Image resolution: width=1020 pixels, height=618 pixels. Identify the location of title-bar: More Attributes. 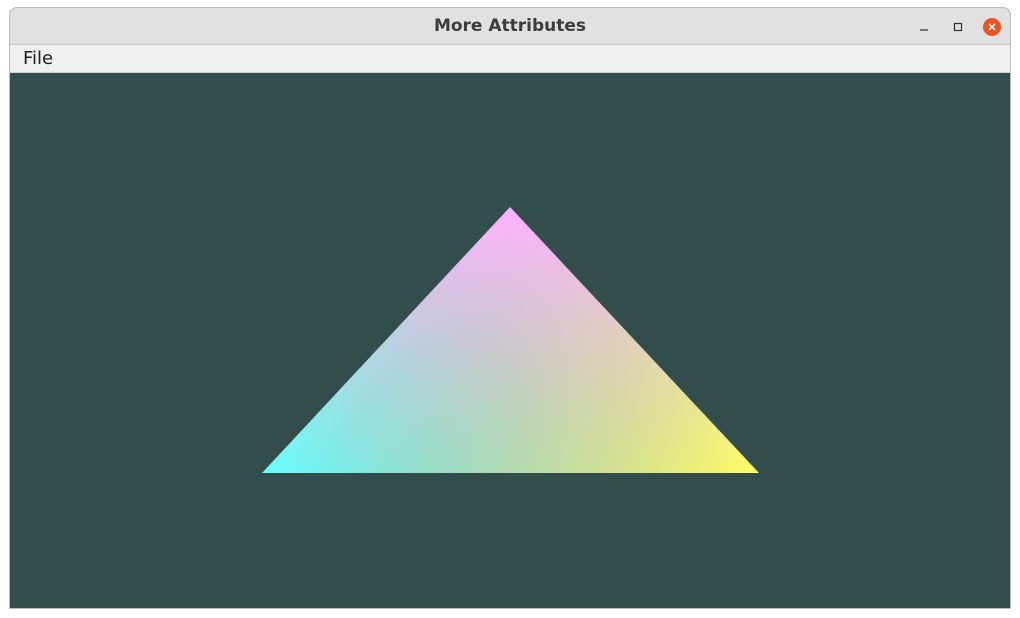
(510, 26).